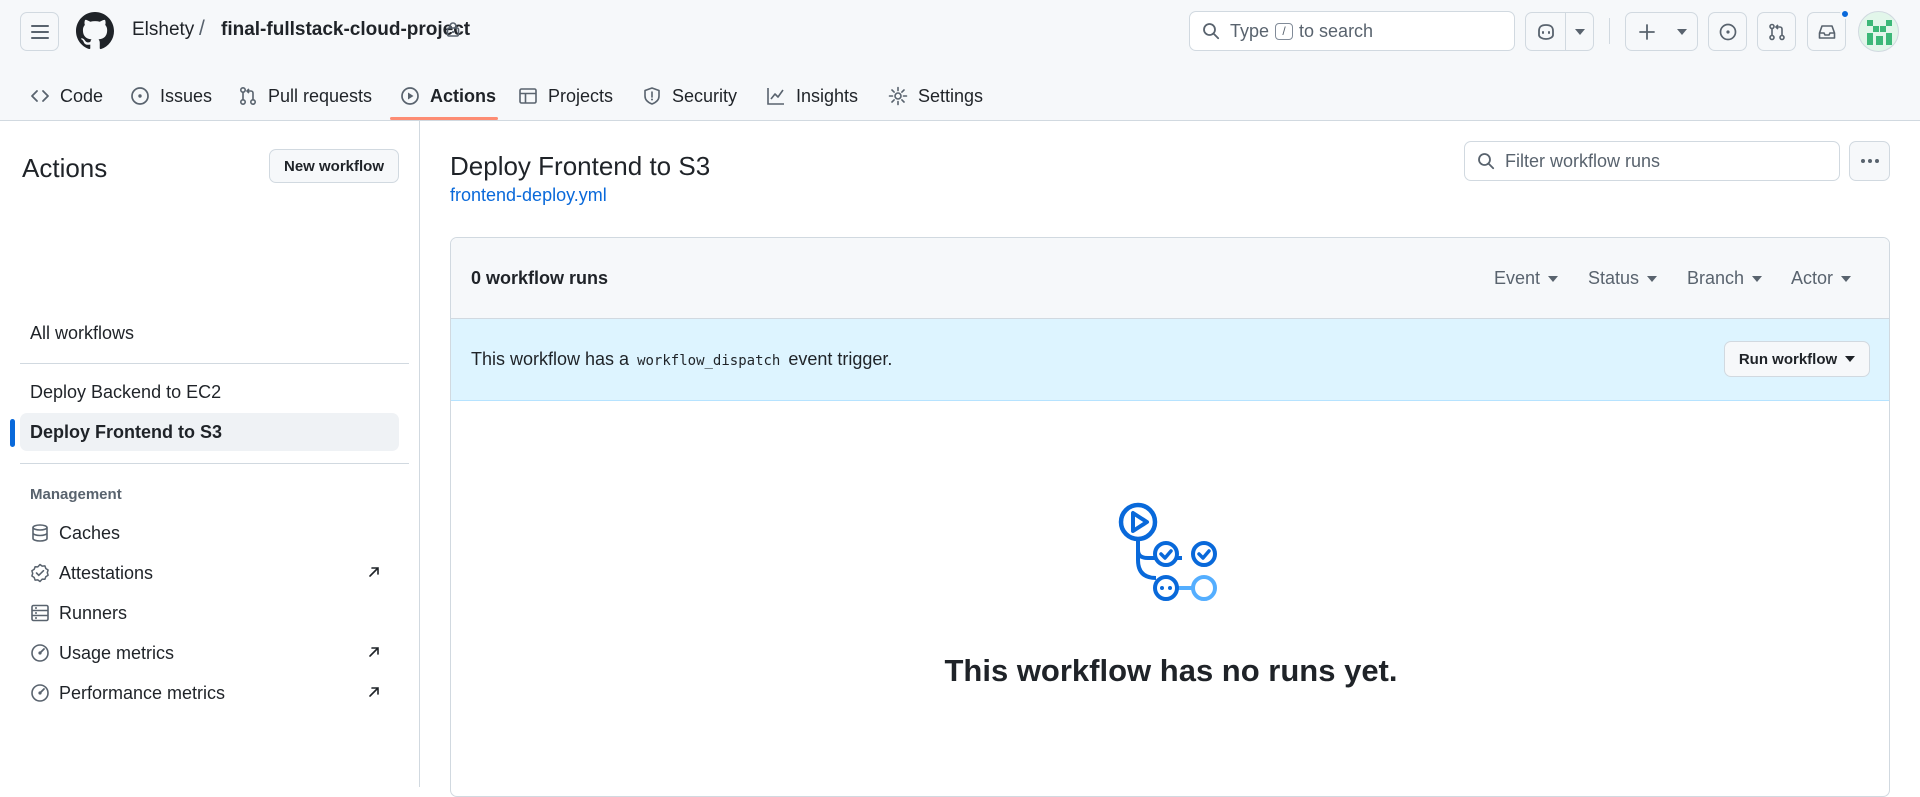 This screenshot has width=1920, height=797. I want to click on search-input: Type / to search, so click(1352, 31).